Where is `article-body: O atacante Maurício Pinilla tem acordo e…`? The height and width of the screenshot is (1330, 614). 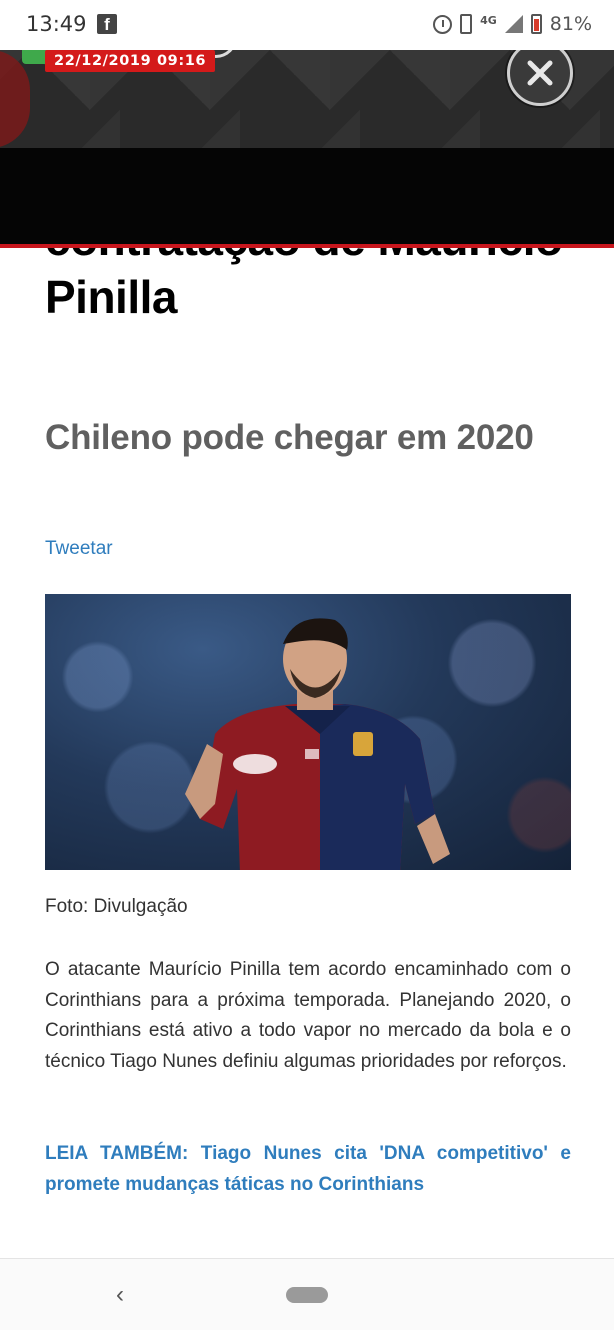
article-body: O atacante Maurício Pinilla tem acordo e… is located at coordinates (308, 1015).